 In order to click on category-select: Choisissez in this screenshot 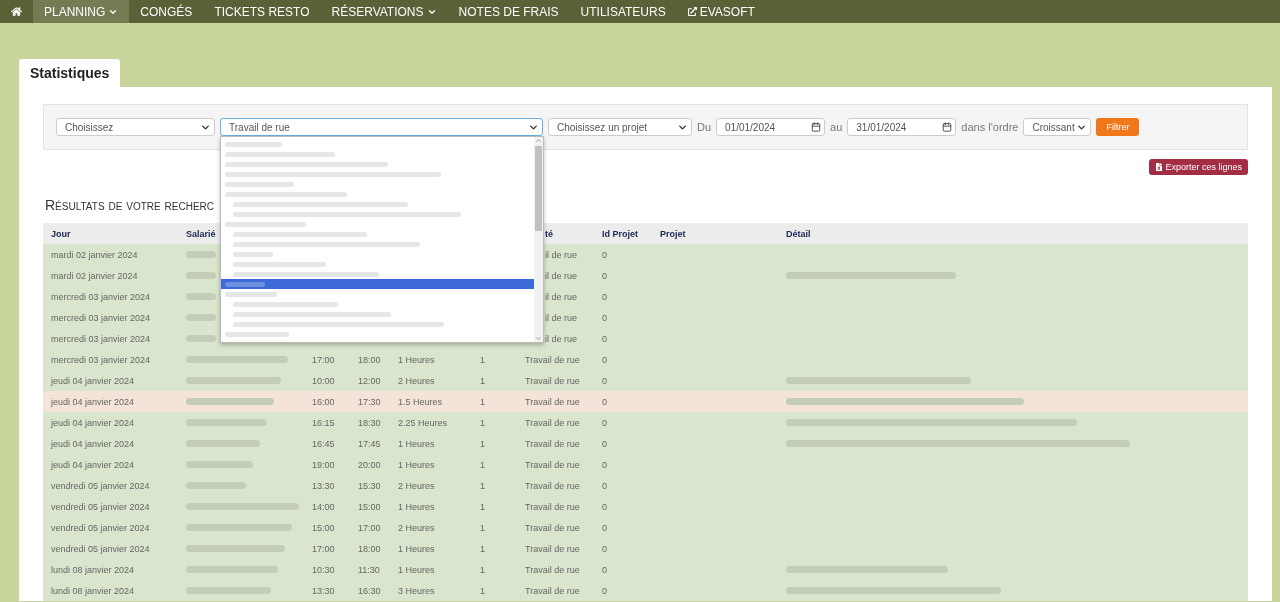, I will do `click(135, 127)`.